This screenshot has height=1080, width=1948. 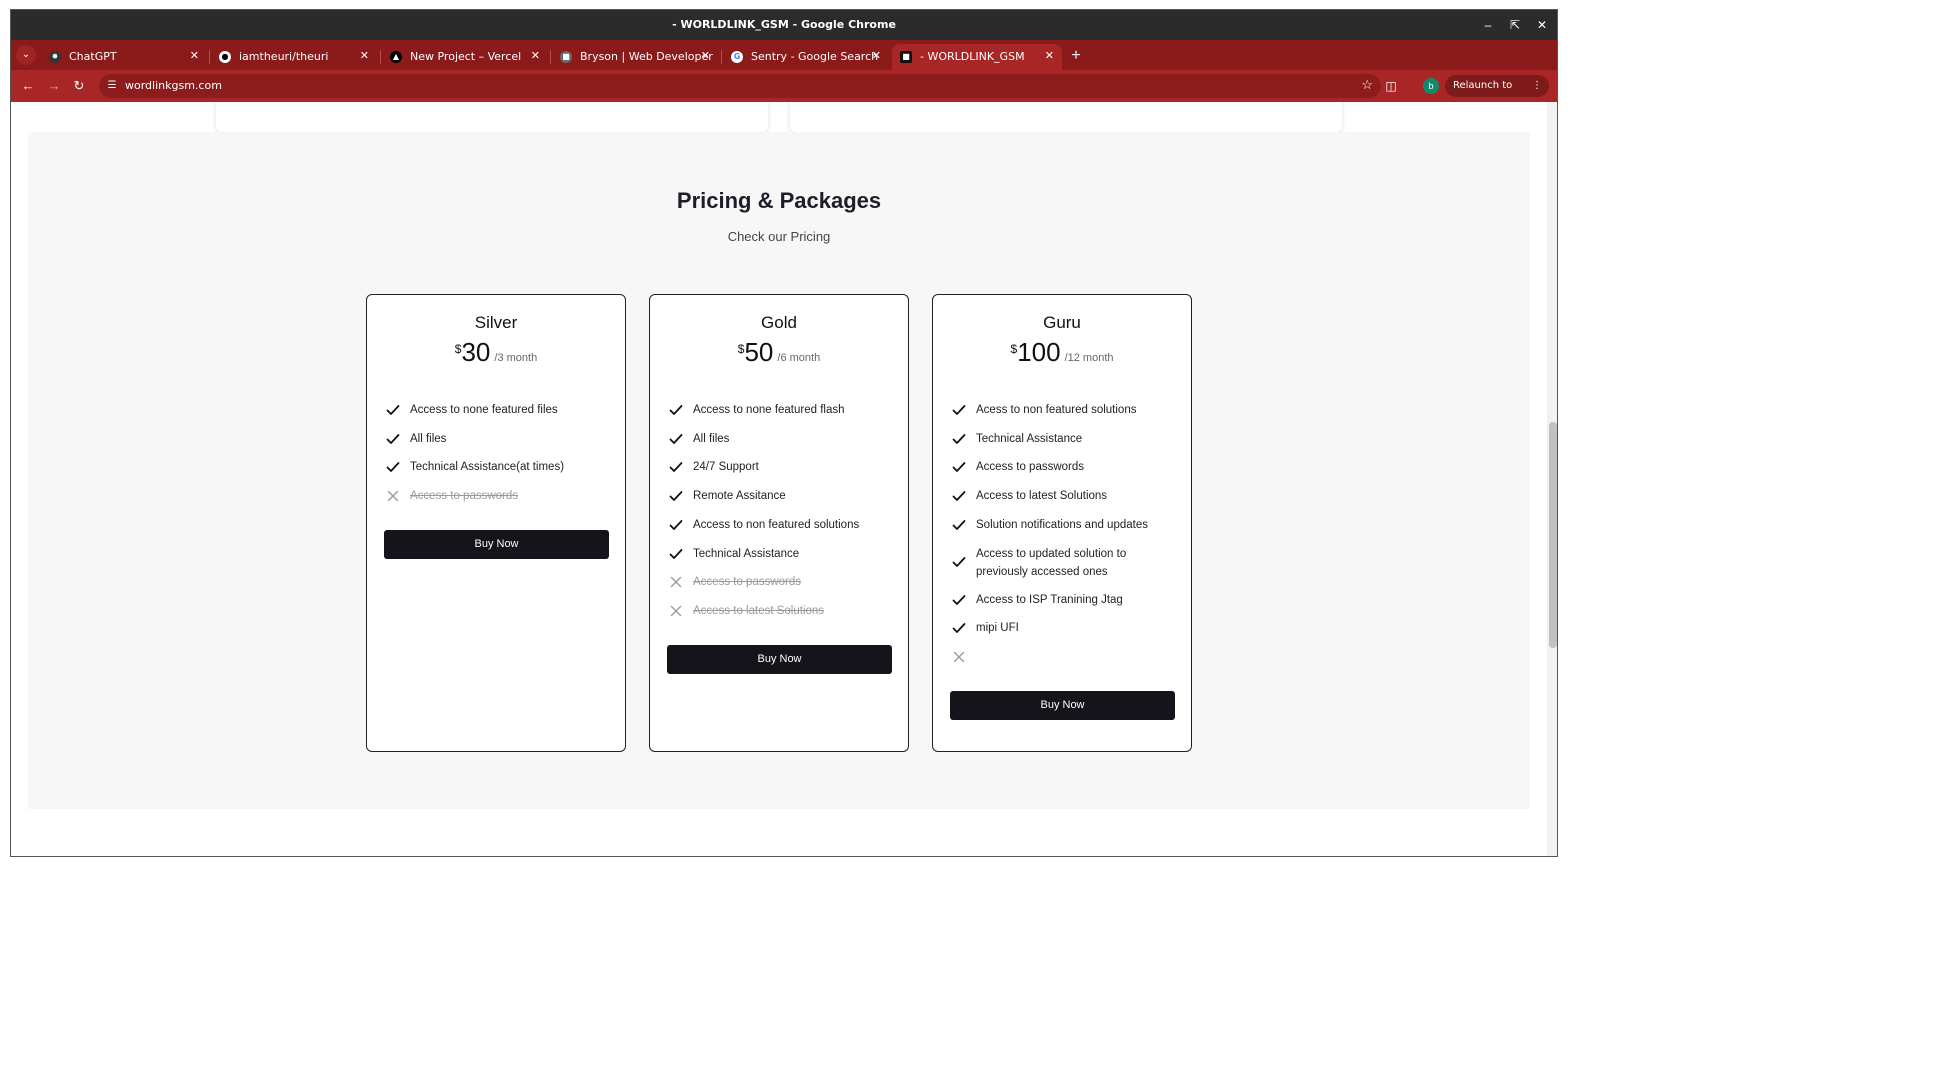 I want to click on worldlink-favicon-icon: ■, so click(x=906, y=57).